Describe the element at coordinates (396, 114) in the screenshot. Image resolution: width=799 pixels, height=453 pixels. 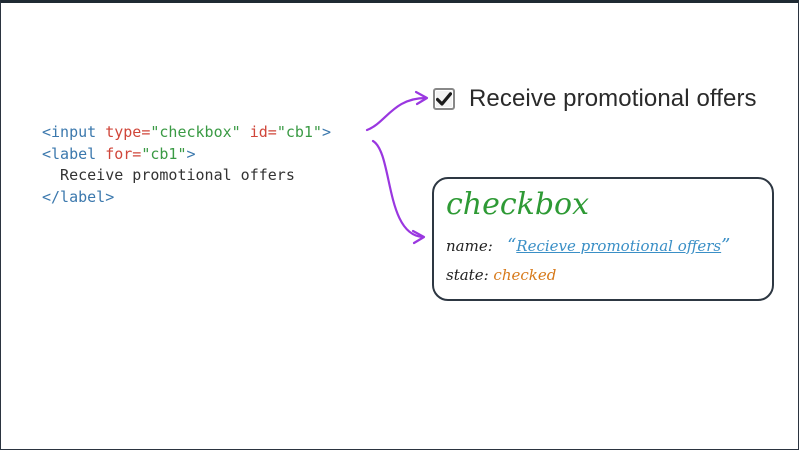
I see `arrow-to-rendered-checkbox` at that location.